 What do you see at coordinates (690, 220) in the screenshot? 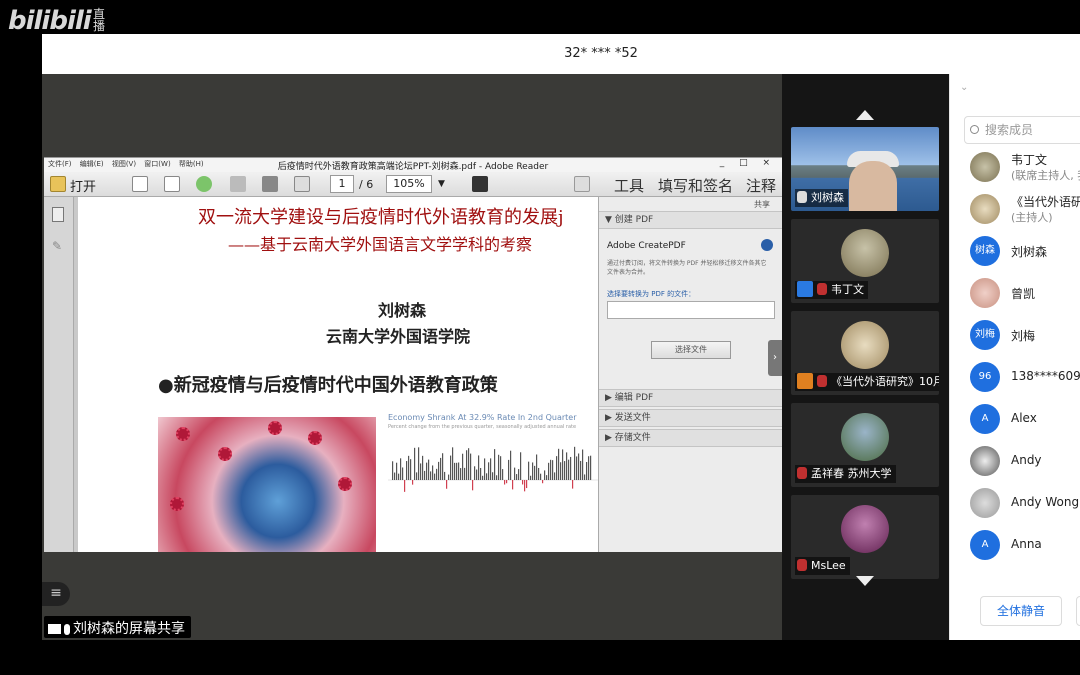
I see `create-pdf-header: ▼ 创建 PDF` at bounding box center [690, 220].